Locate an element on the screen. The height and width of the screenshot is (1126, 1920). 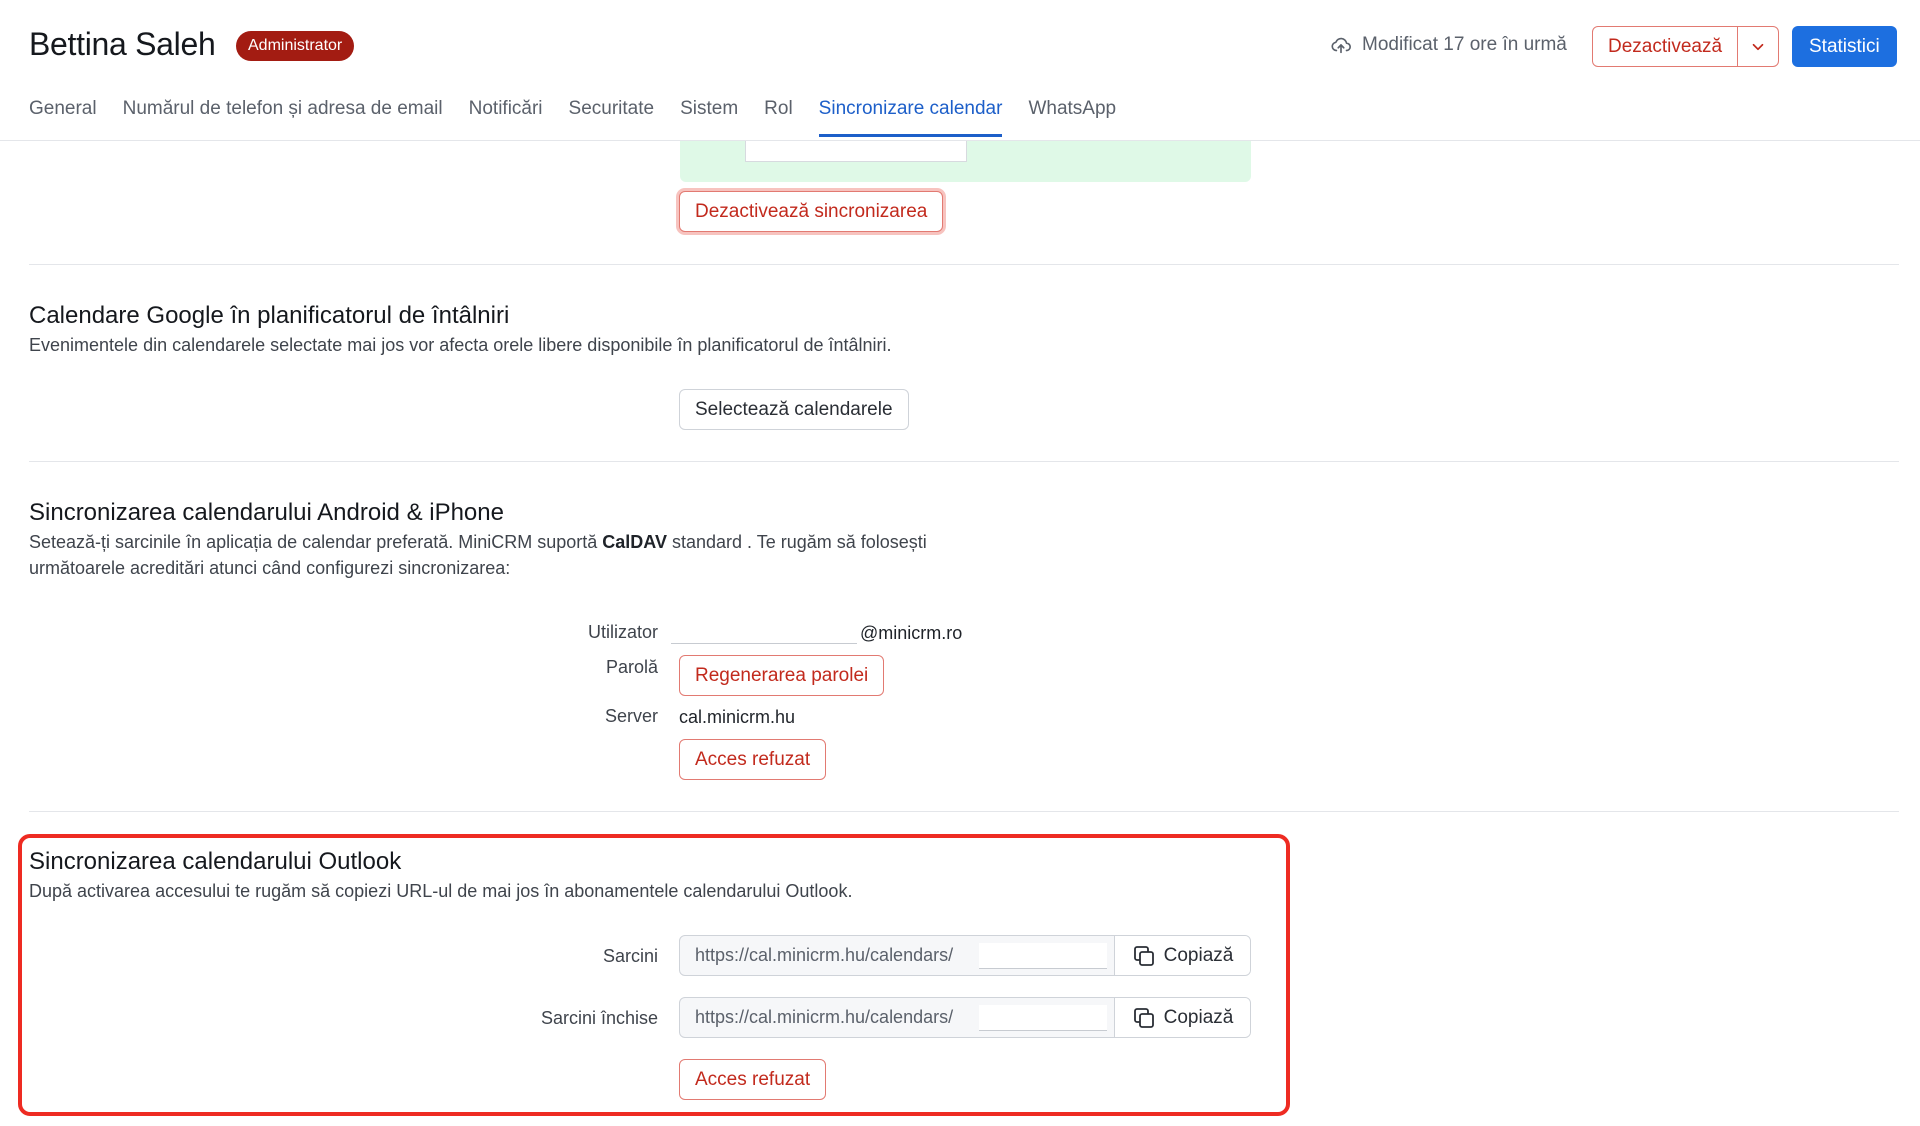
regenerate-password-button: Regenerarea parolei is located at coordinates (782, 675).